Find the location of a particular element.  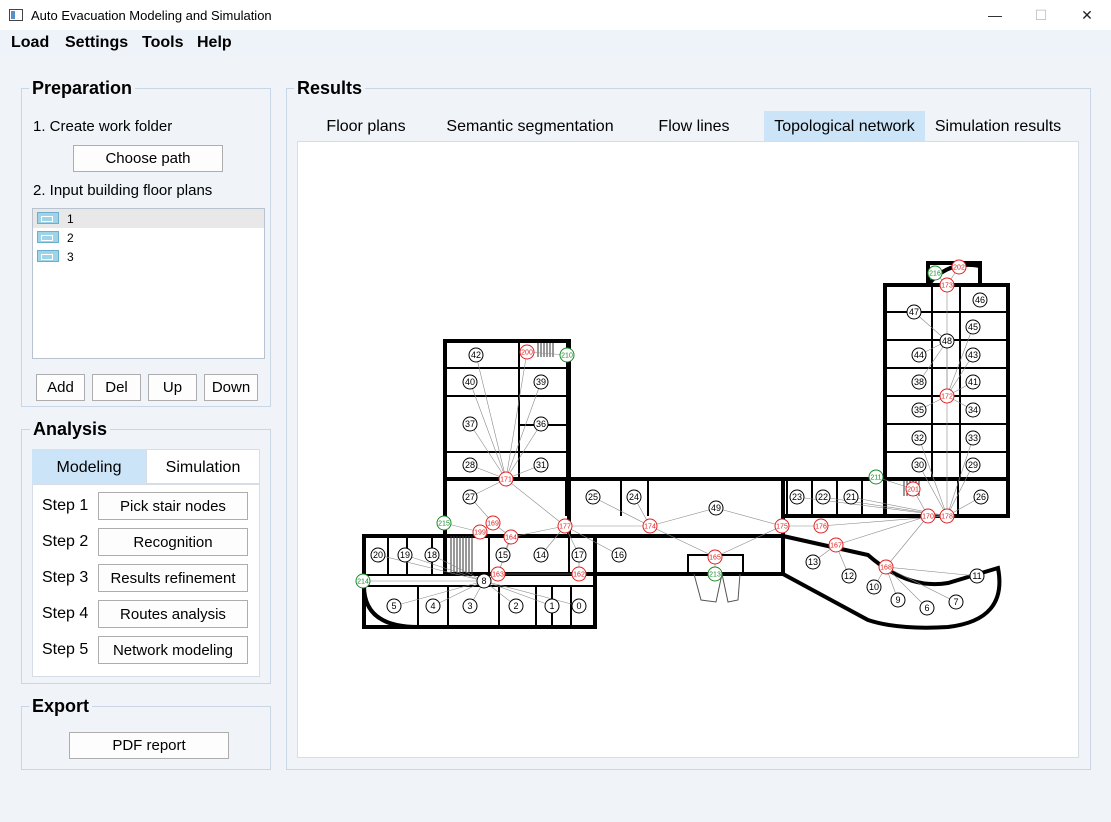

routes-analysis-button: Routes analysis is located at coordinates (173, 614).